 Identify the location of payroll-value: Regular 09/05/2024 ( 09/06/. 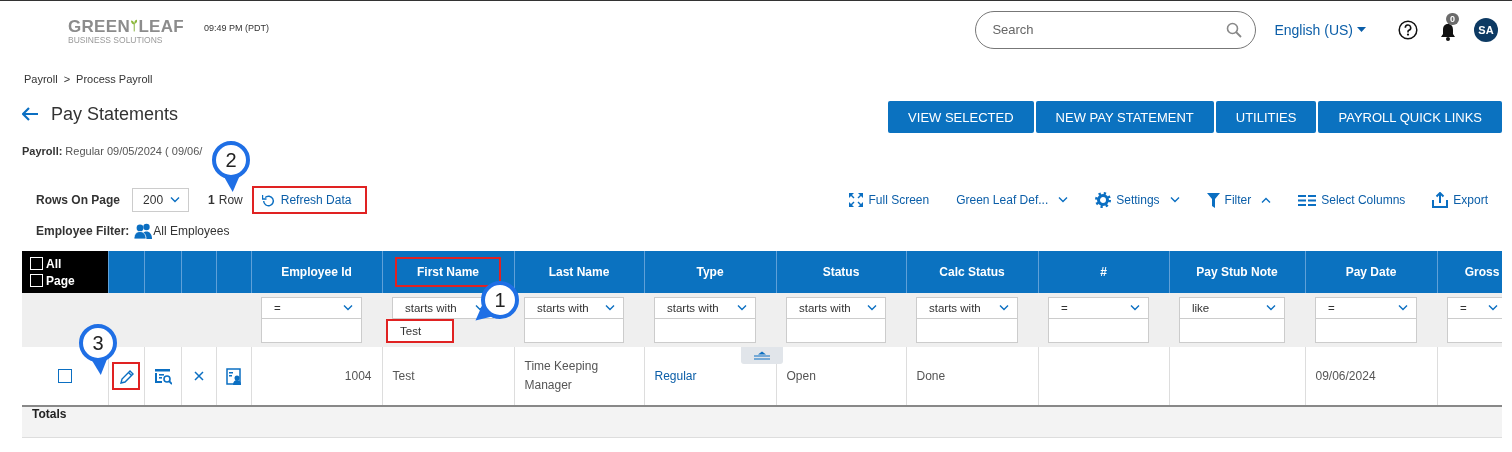
(134, 151).